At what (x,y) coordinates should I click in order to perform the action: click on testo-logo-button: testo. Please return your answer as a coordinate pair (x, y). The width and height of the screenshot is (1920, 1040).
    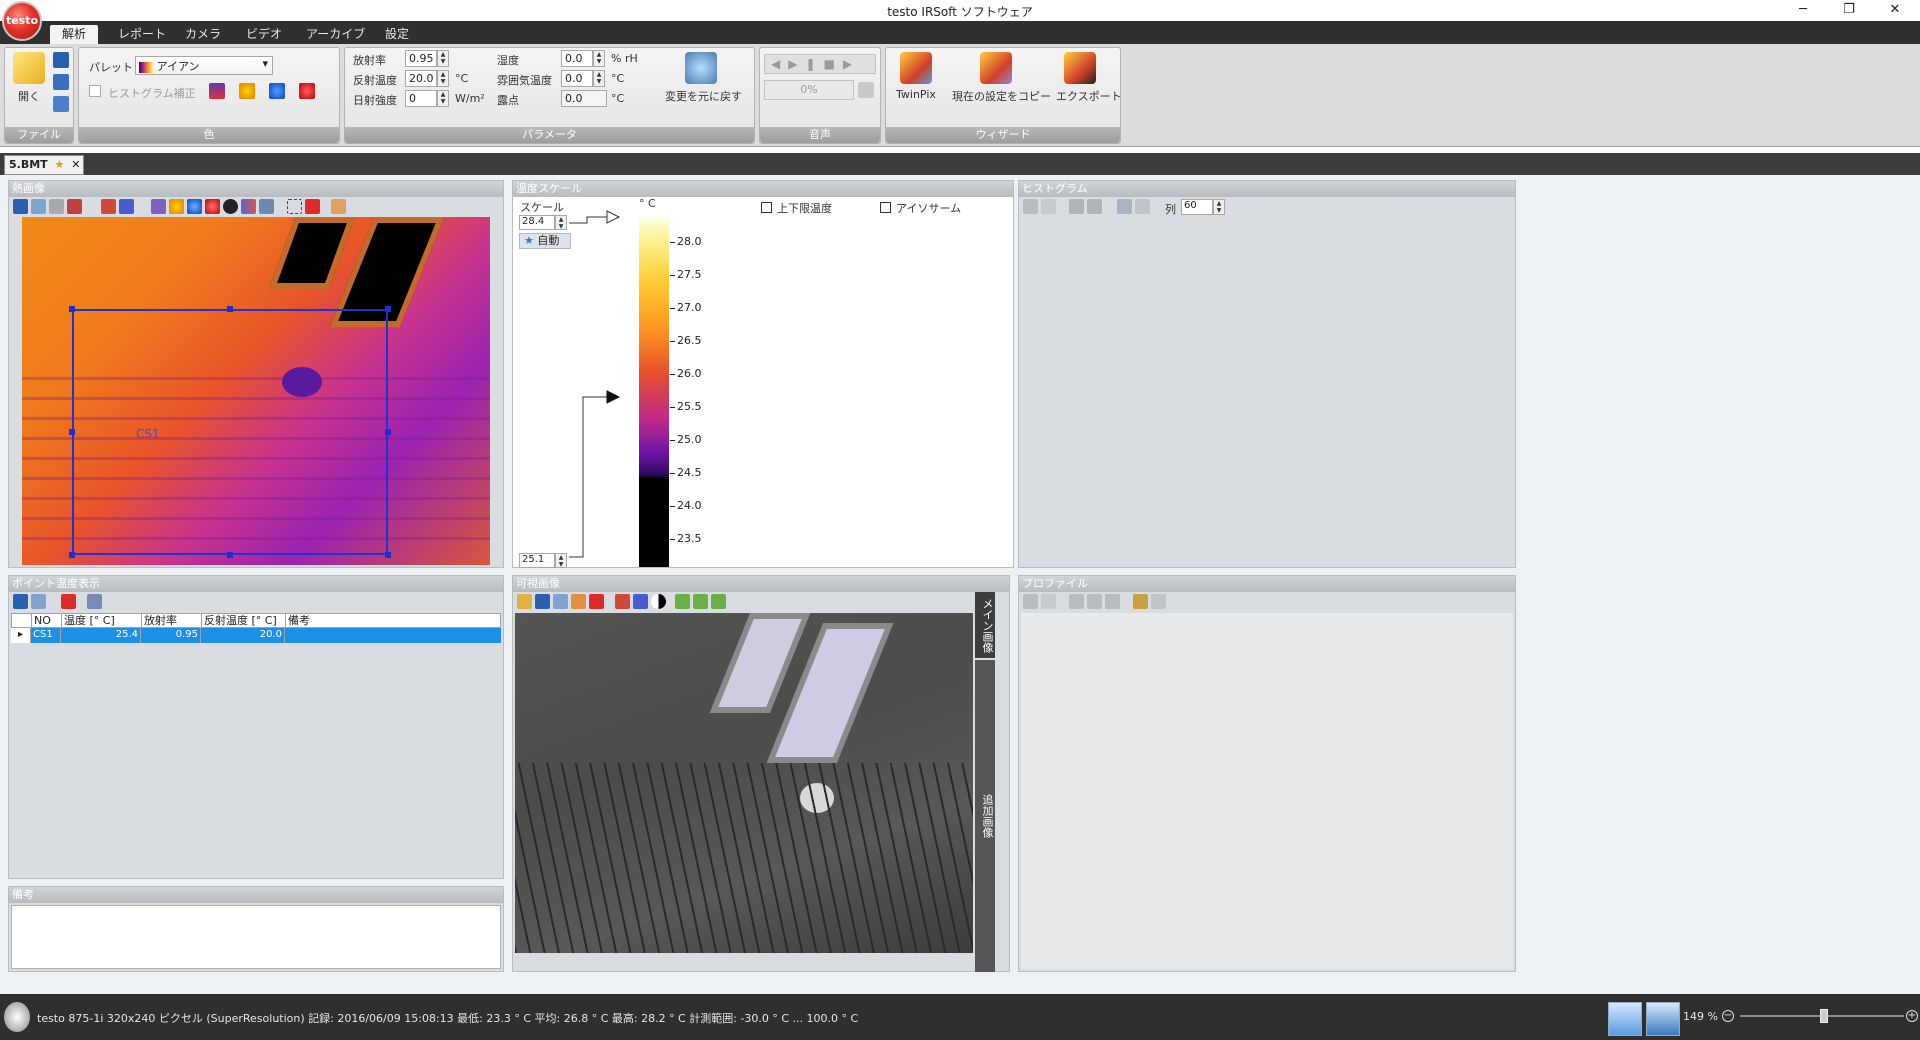
    Looking at the image, I should click on (22, 21).